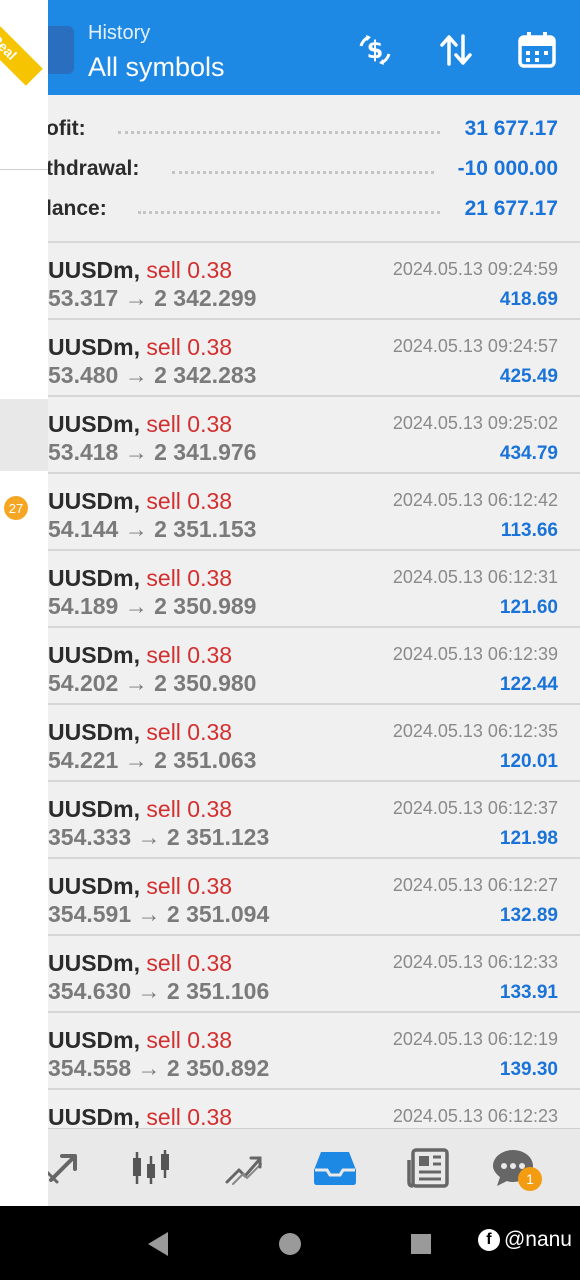  I want to click on deal-profit: 122.44, so click(528, 684).